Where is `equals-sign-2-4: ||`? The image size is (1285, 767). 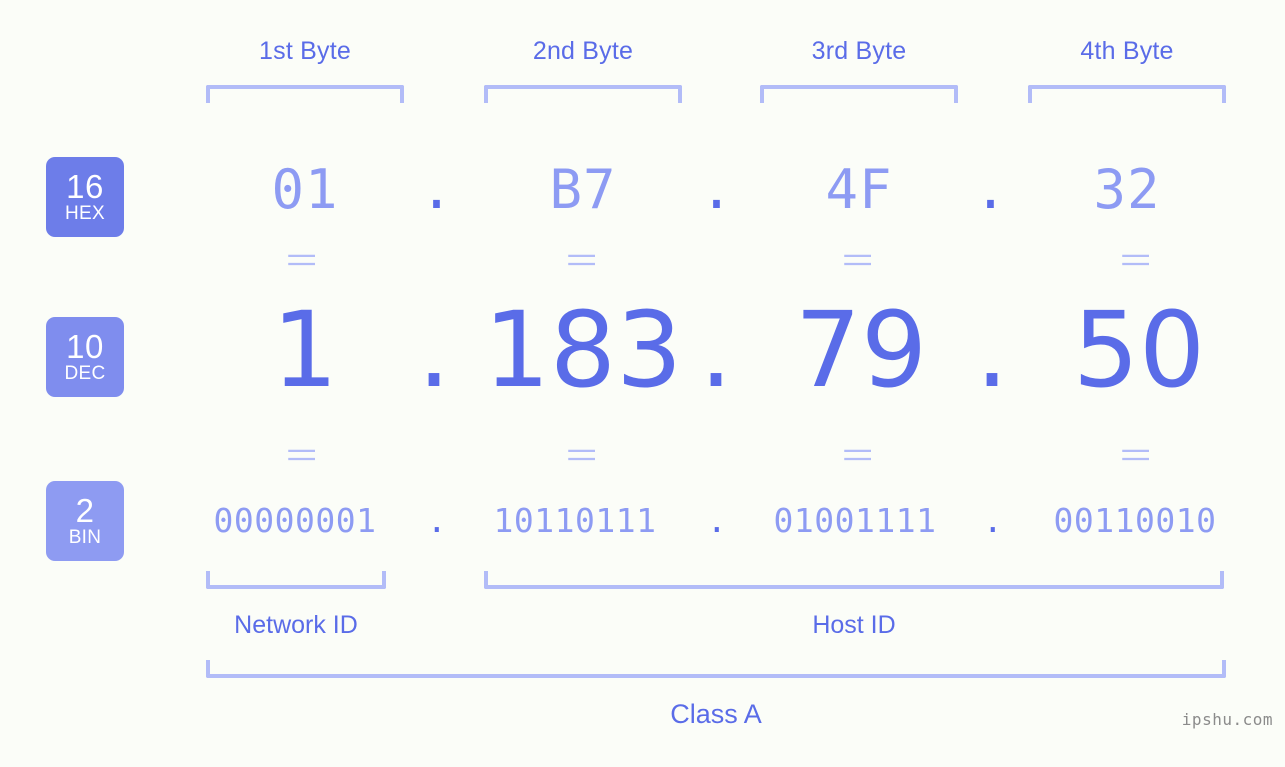
equals-sign-2-4: || is located at coordinates (1137, 454).